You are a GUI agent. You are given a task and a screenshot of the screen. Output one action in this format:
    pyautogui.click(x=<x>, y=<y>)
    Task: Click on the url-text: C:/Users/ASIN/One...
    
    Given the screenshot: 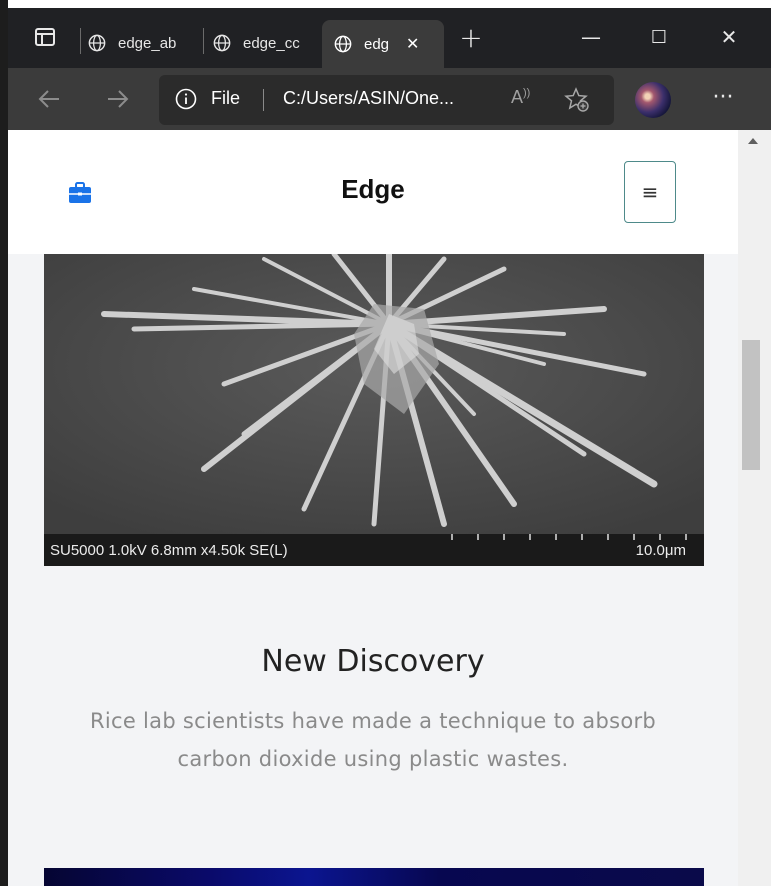 What is the action you would take?
    pyautogui.click(x=368, y=98)
    